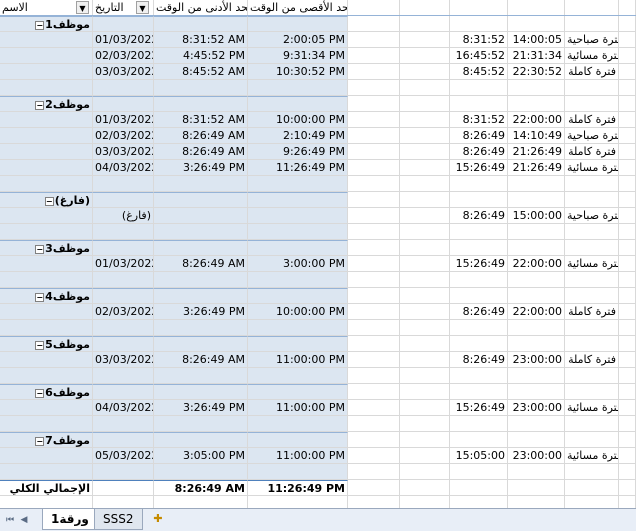 This screenshot has width=636, height=531. I want to click on filter-dropdown-icon: ▼, so click(82, 7).